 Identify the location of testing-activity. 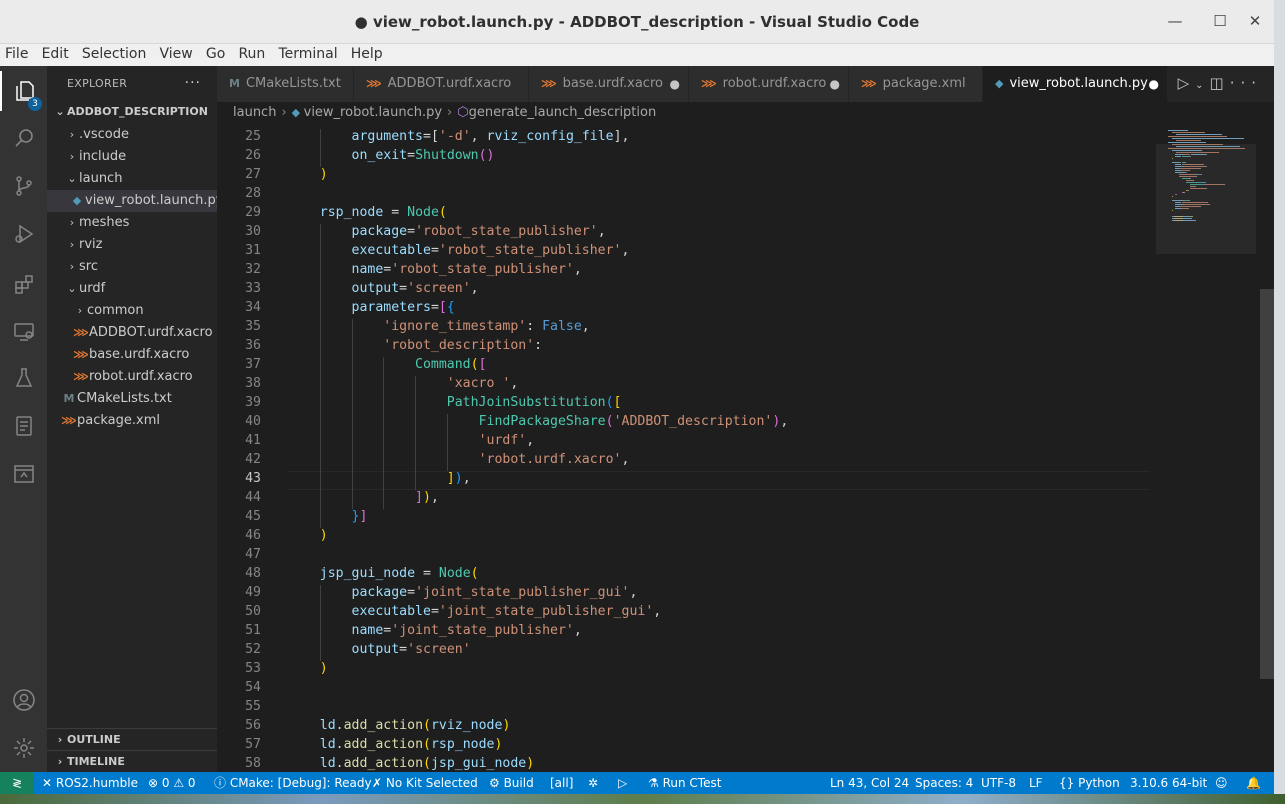
(23, 378).